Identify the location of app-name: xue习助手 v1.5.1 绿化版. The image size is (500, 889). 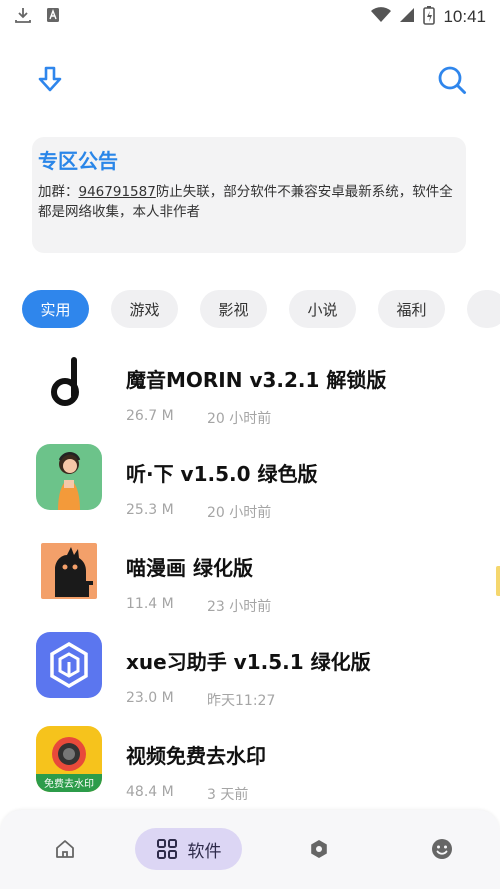
(248, 662).